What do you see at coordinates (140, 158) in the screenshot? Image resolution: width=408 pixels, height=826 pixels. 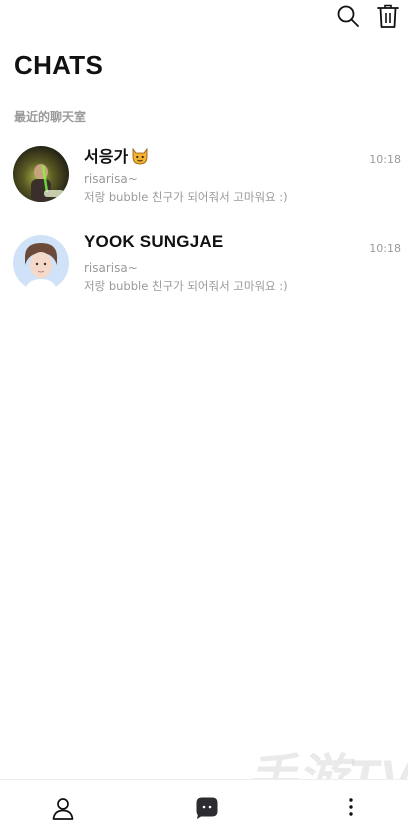 I see `cat-face-icon` at bounding box center [140, 158].